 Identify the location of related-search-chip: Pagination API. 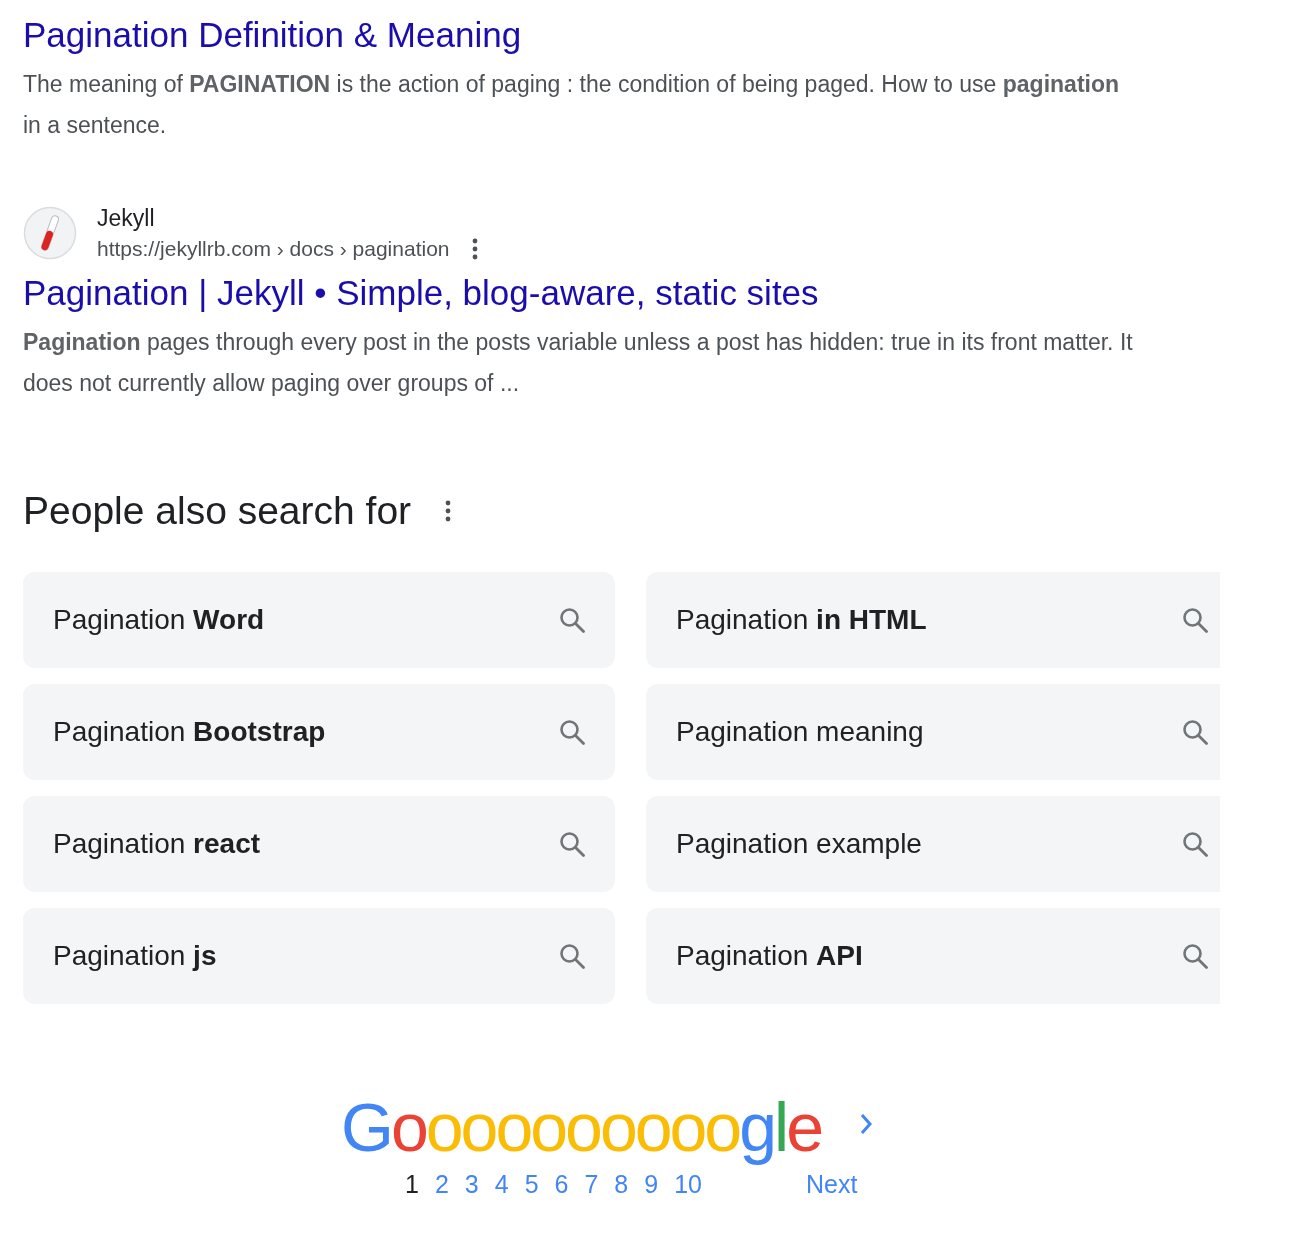
(933, 956).